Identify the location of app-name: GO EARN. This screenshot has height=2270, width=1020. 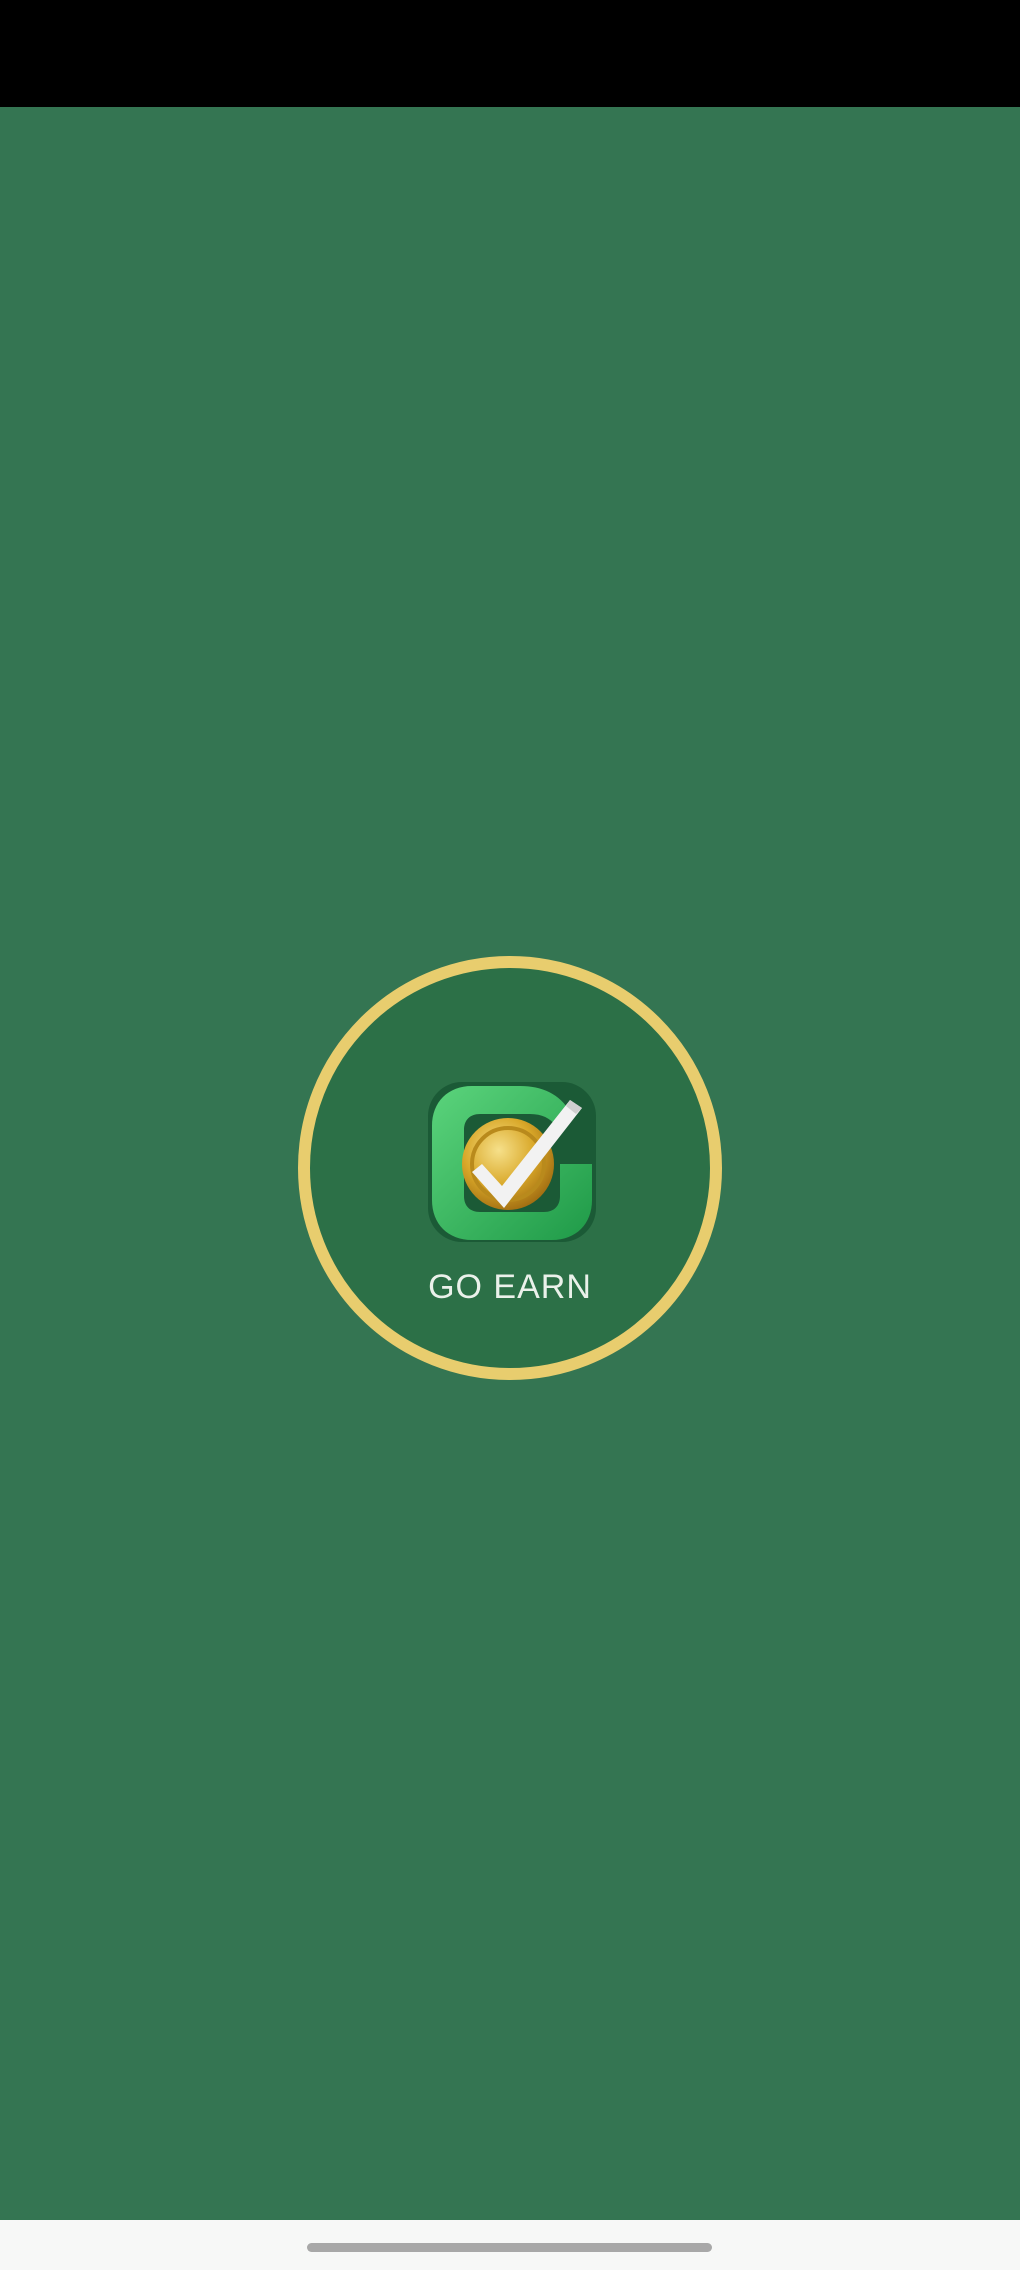
(510, 1287).